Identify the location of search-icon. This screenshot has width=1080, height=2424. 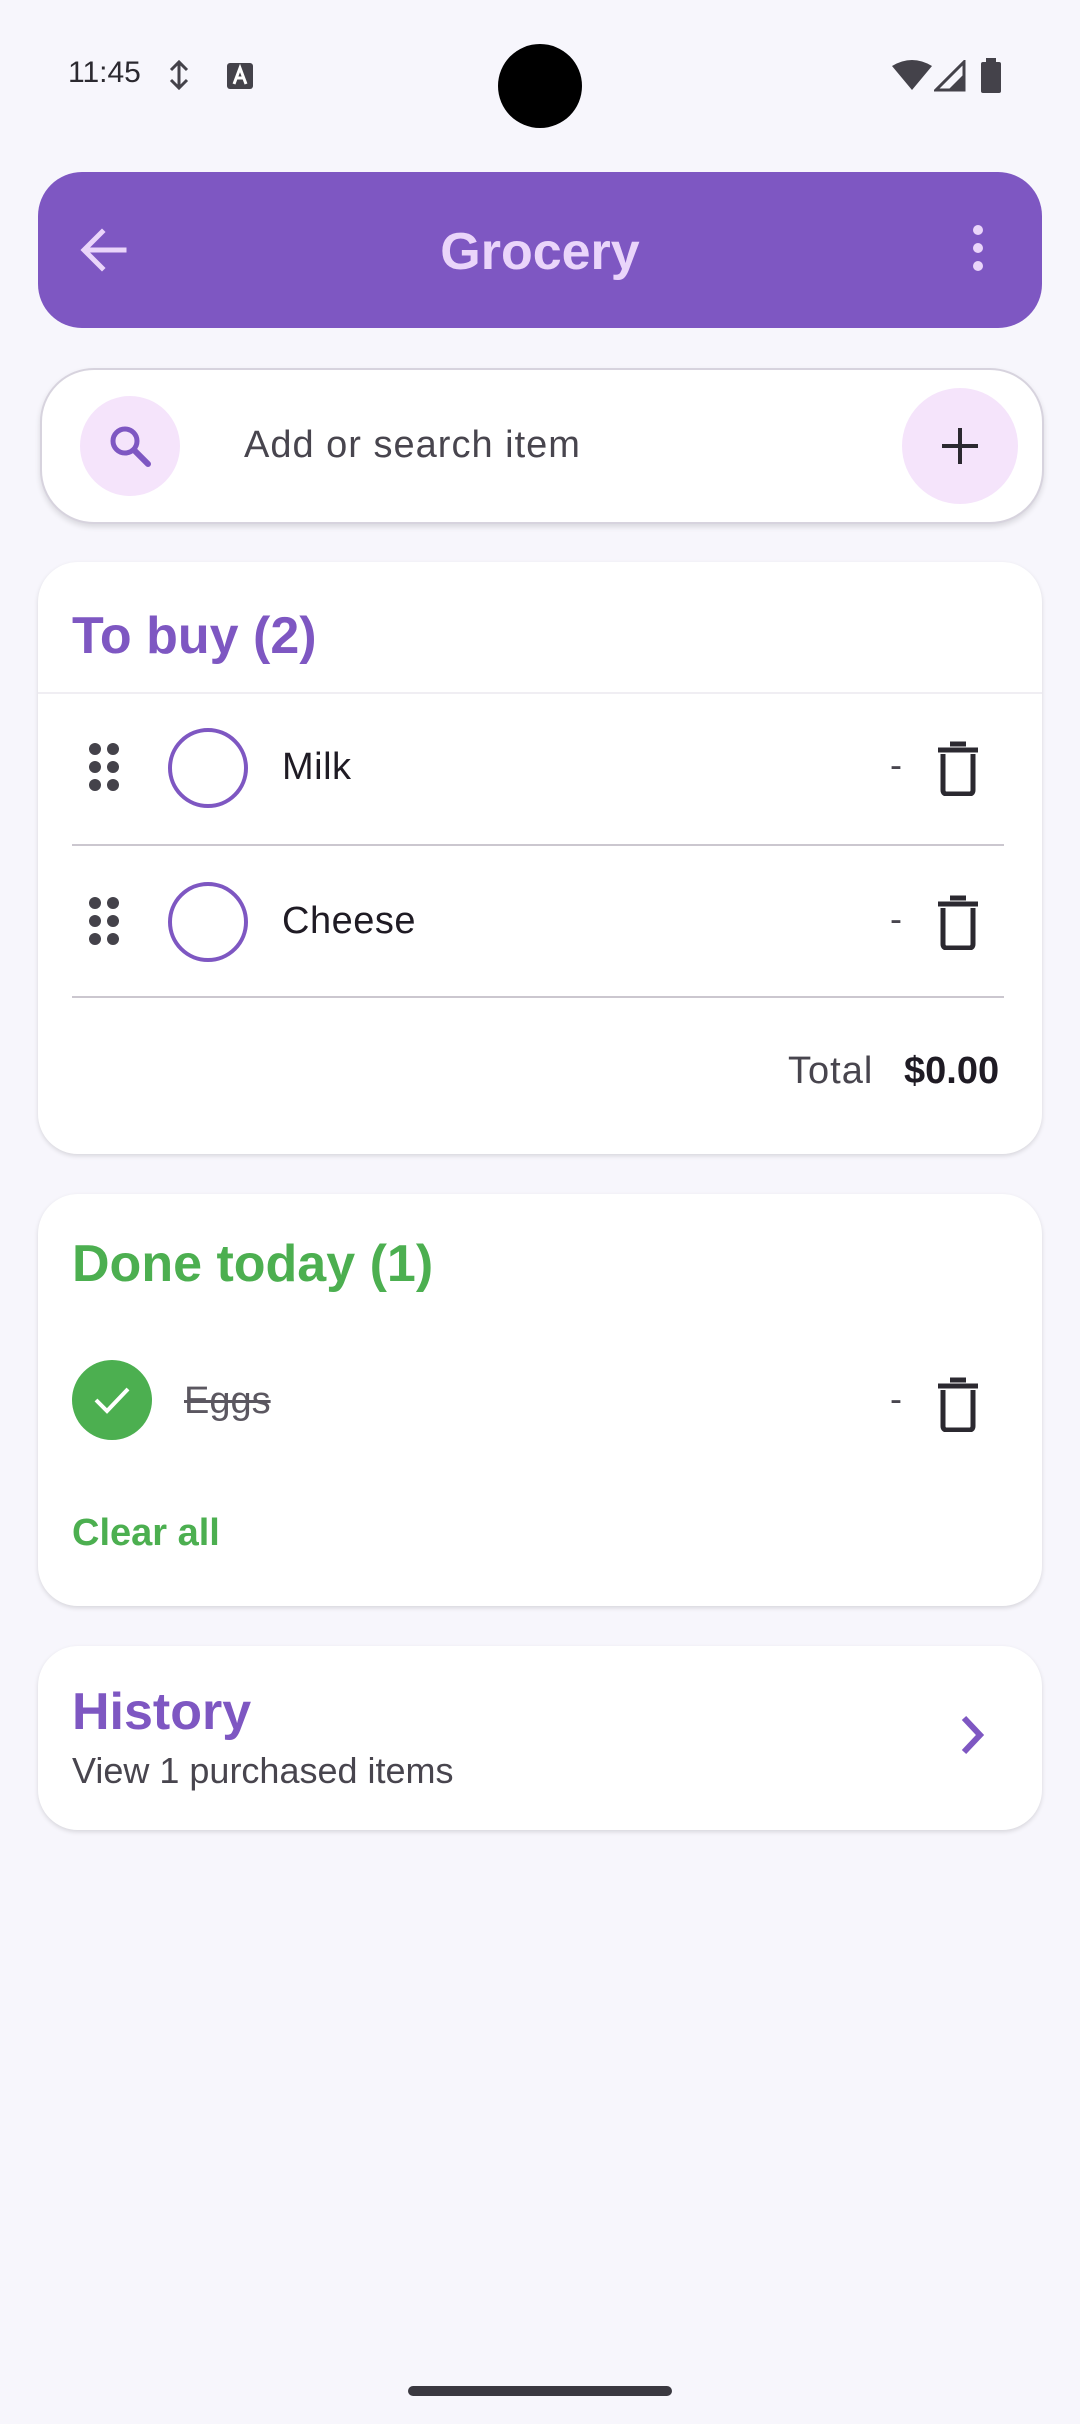
(130, 446).